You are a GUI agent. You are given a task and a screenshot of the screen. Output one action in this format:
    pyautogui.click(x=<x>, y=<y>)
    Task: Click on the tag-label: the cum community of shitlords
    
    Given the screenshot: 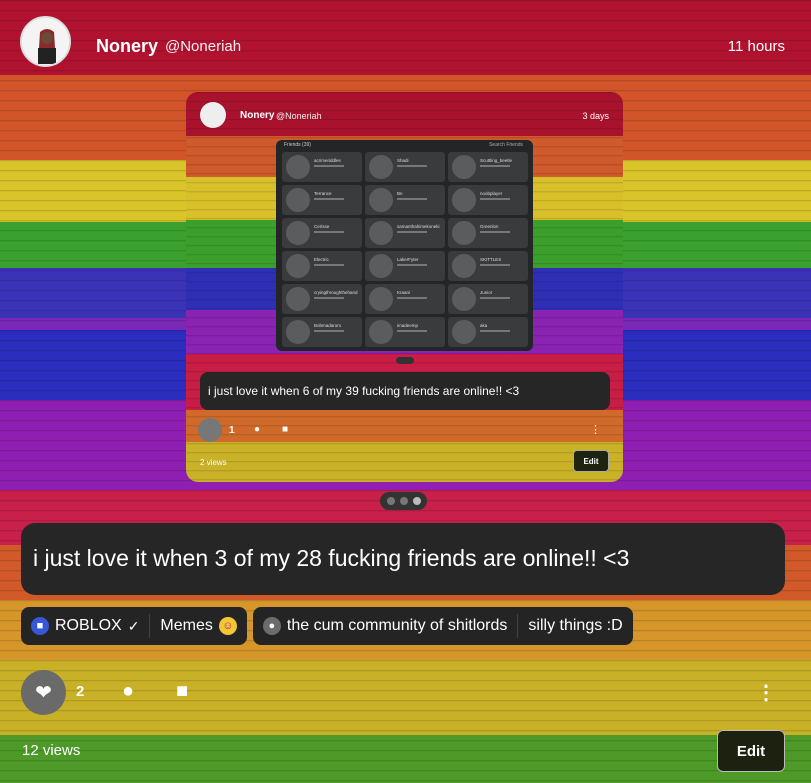 What is the action you would take?
    pyautogui.click(x=397, y=625)
    